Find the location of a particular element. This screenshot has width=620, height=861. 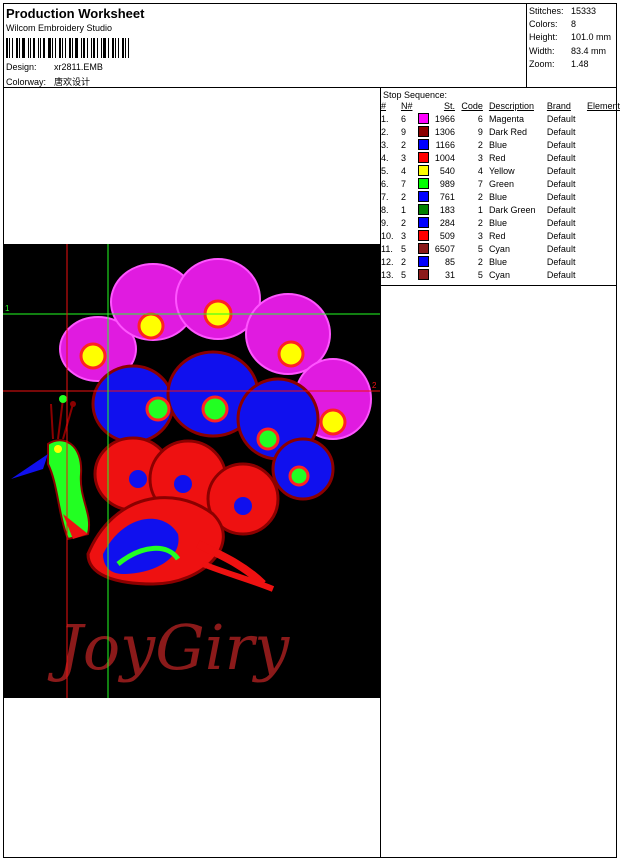

table-row: 11. 5 6507 5 Cyan Default is located at coordinates (500, 248).